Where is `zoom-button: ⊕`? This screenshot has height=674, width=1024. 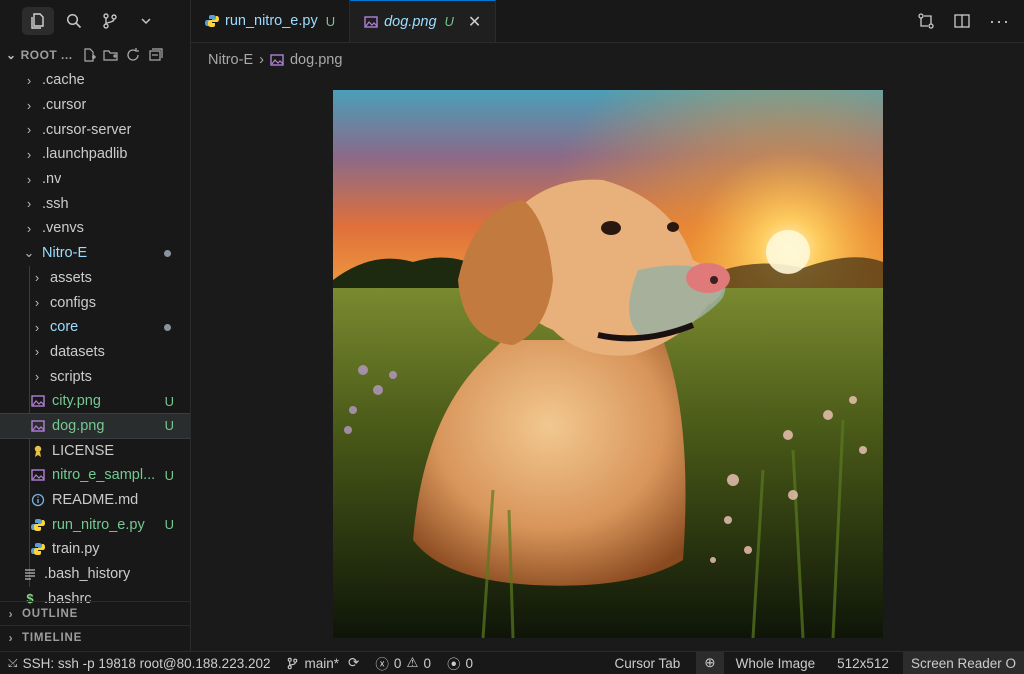 zoom-button: ⊕ is located at coordinates (710, 663).